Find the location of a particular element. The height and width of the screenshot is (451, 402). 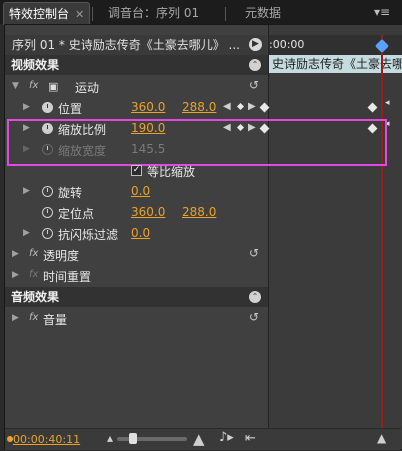

zoom-in-icon: ▲ is located at coordinates (199, 439).